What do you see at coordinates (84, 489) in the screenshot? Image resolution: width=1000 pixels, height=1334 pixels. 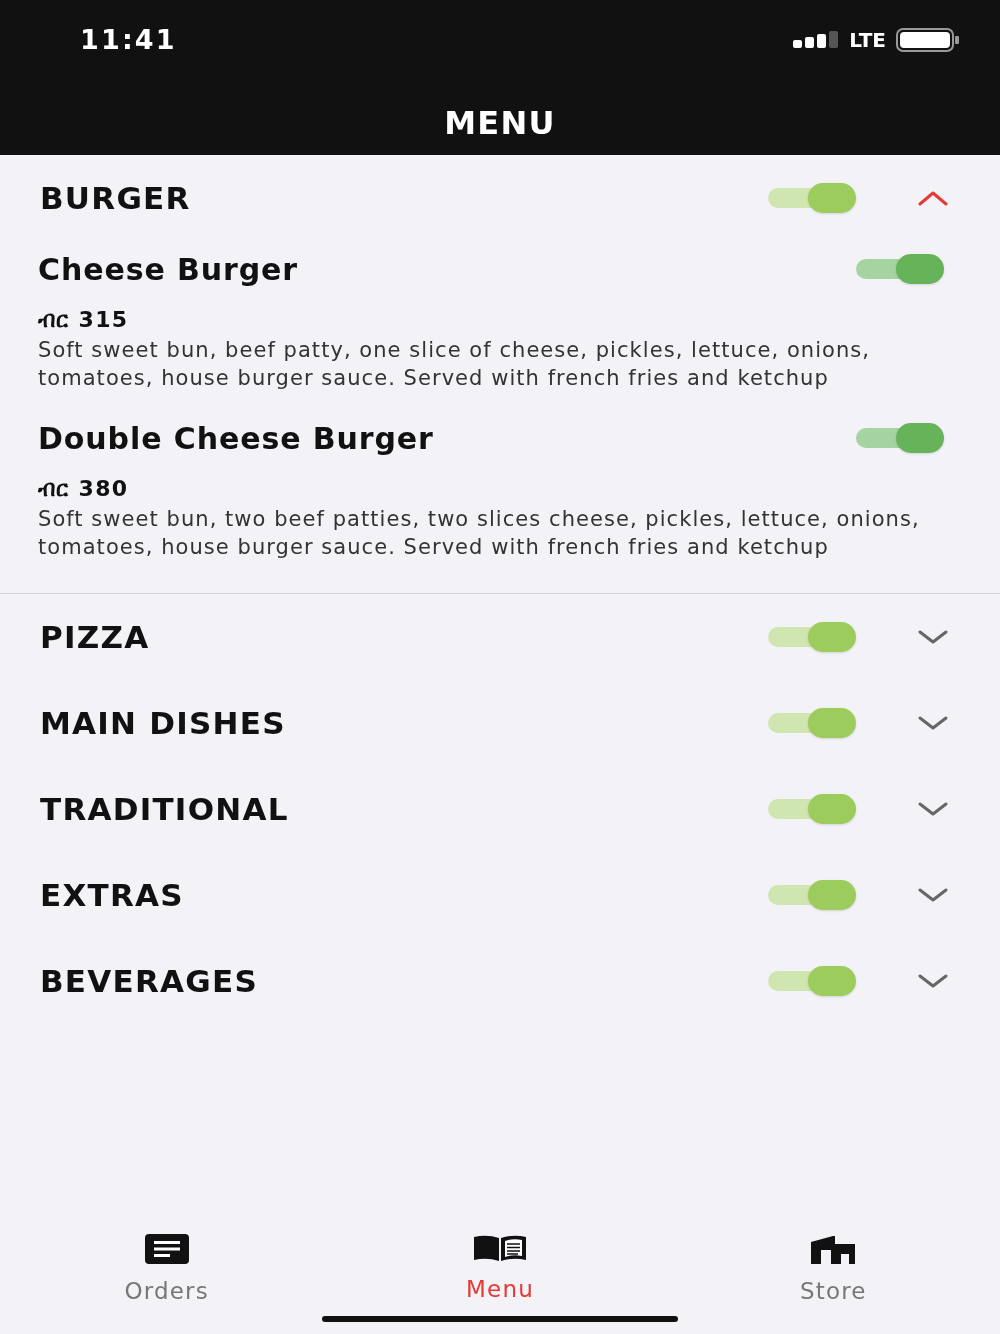 I see `item-price: ብር 380` at bounding box center [84, 489].